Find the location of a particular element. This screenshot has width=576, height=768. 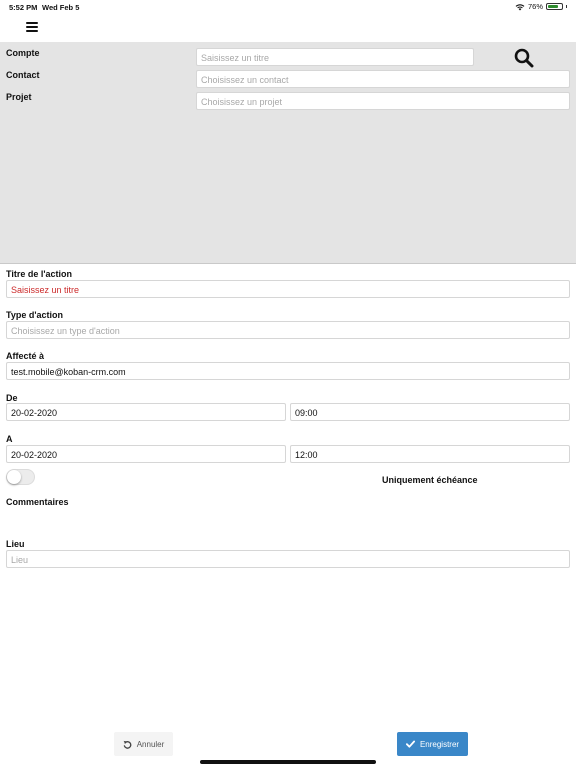

wifi-icon is located at coordinates (520, 6).